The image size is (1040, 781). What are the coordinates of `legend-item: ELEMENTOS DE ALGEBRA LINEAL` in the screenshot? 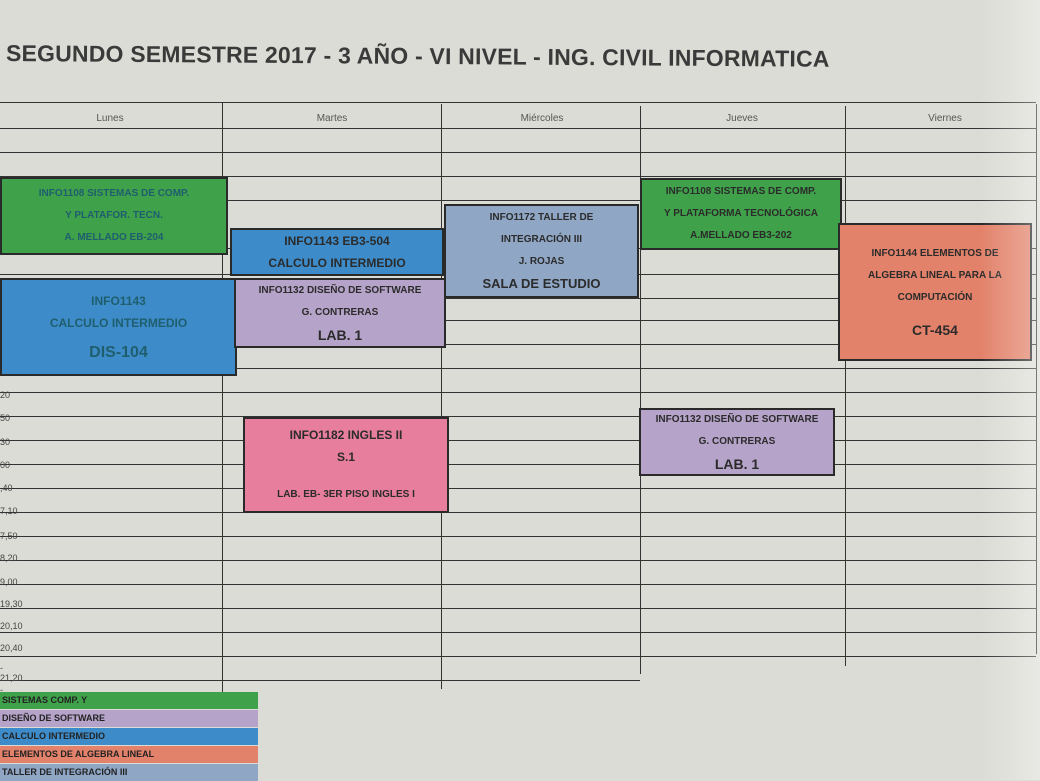 It's located at (129, 754).